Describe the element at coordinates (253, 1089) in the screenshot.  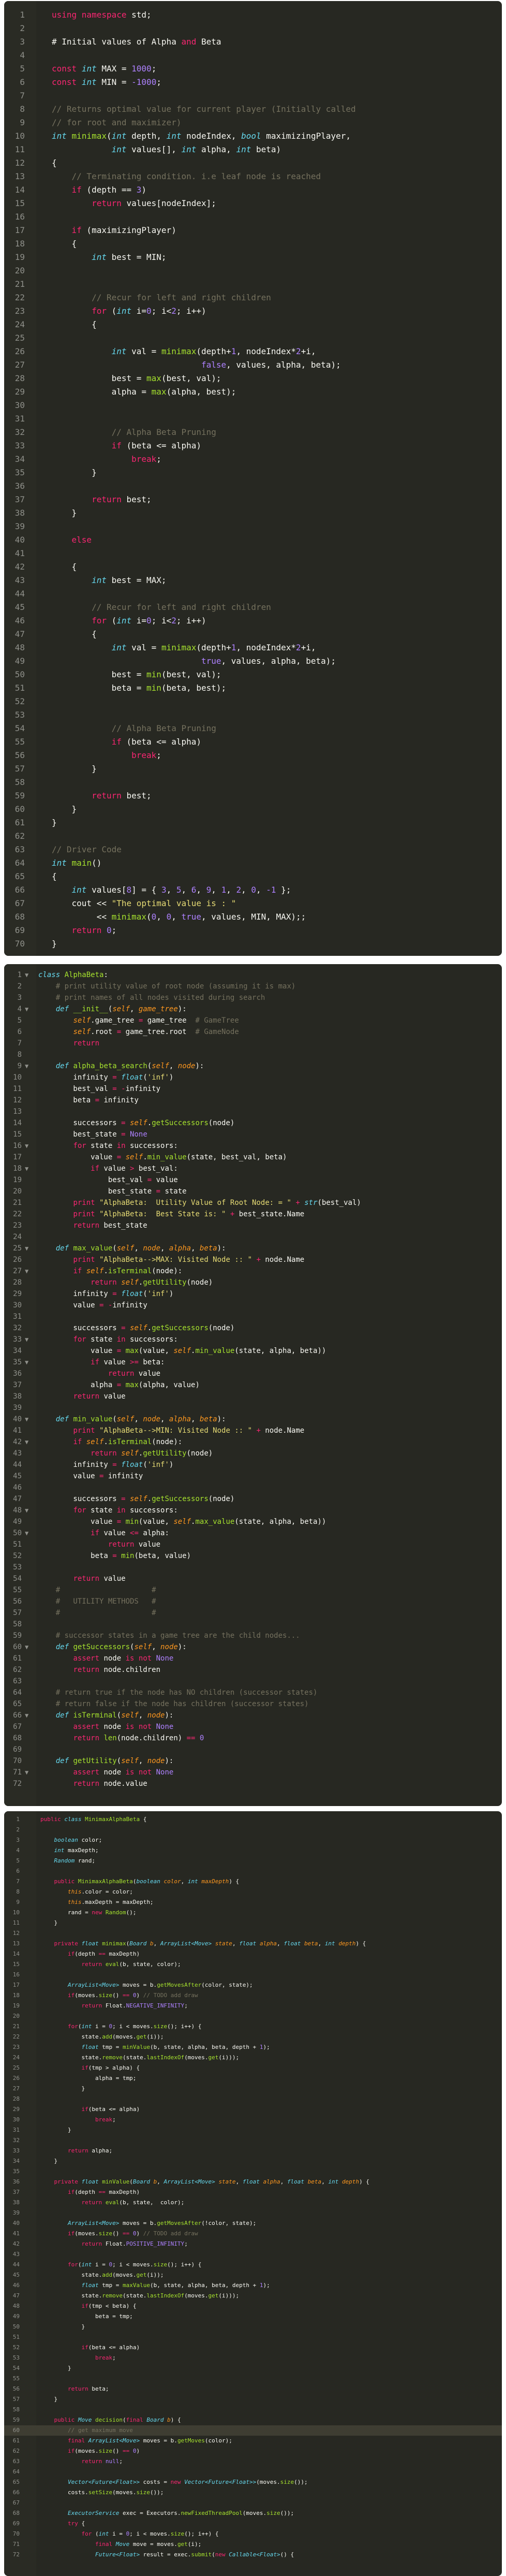
I see `code-line: 11 best_val = -infinity` at that location.